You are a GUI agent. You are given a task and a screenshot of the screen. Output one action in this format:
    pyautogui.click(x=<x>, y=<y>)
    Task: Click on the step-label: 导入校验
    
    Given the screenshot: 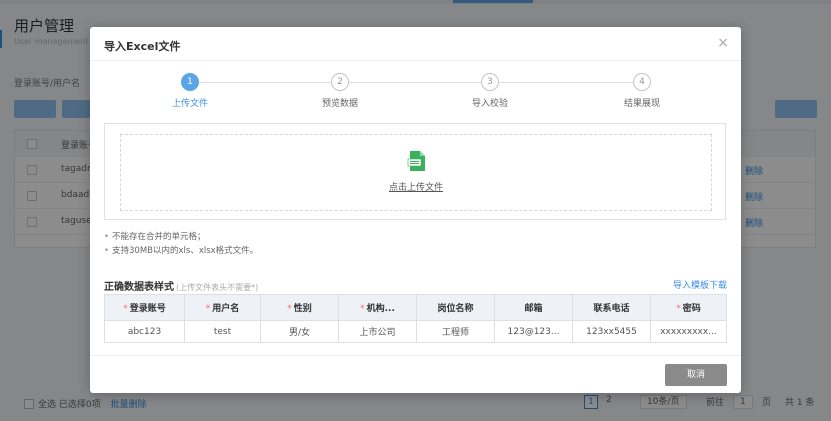 What is the action you would take?
    pyautogui.click(x=489, y=104)
    